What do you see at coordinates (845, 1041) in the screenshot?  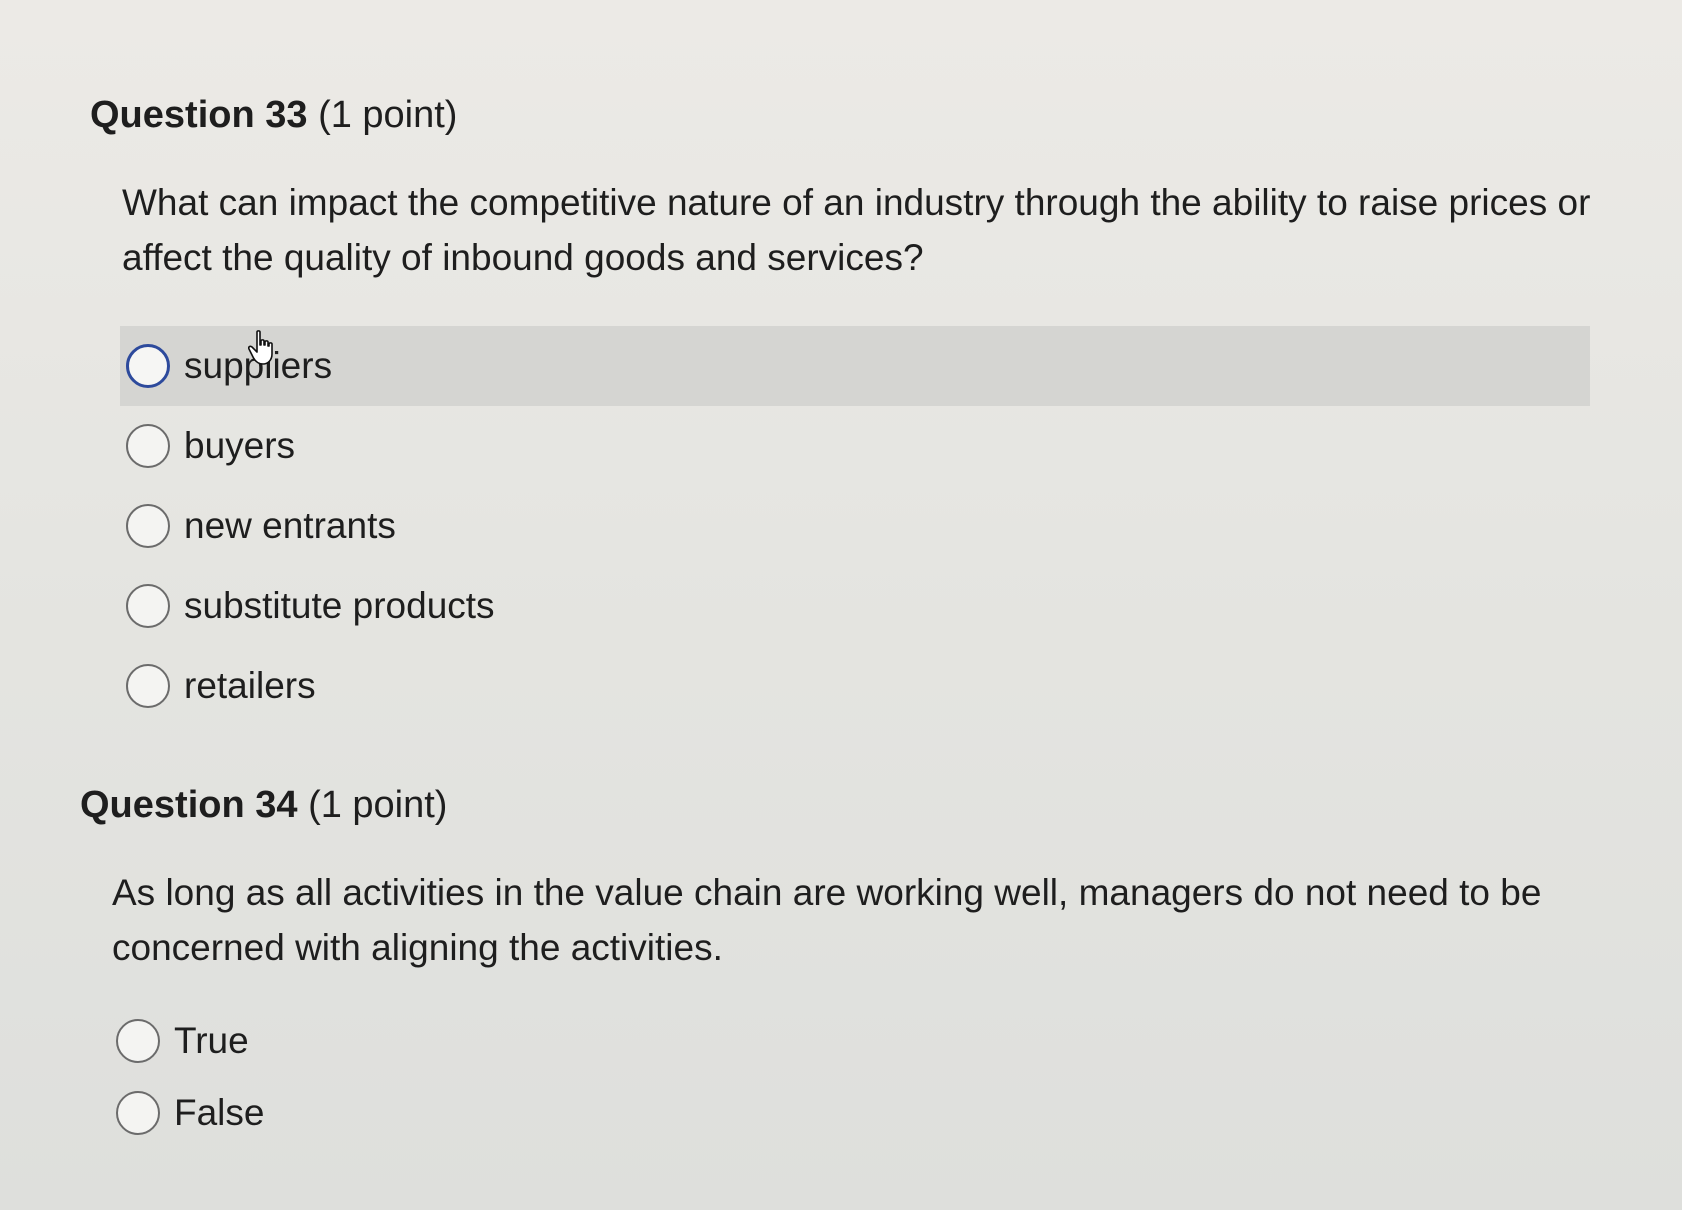 I see `option-true: True` at bounding box center [845, 1041].